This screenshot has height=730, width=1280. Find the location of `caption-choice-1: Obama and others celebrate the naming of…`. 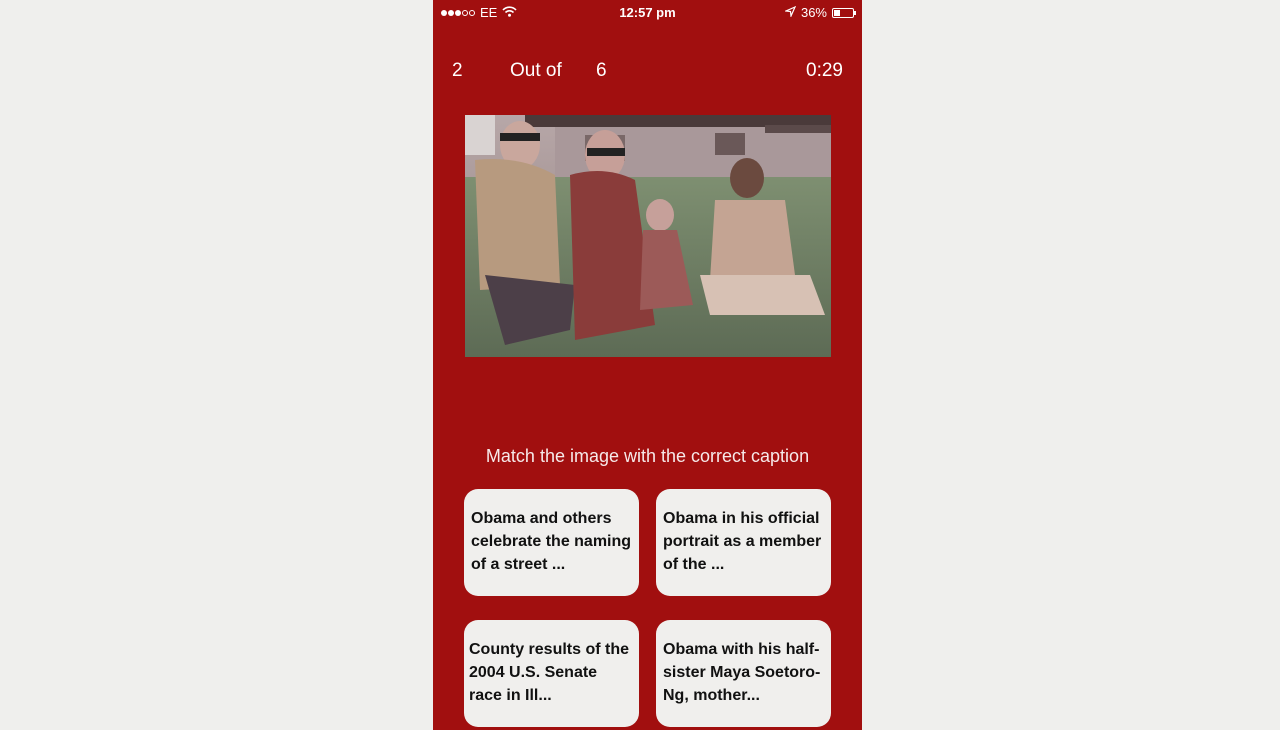

caption-choice-1: Obama and others celebrate the naming of… is located at coordinates (551, 542).